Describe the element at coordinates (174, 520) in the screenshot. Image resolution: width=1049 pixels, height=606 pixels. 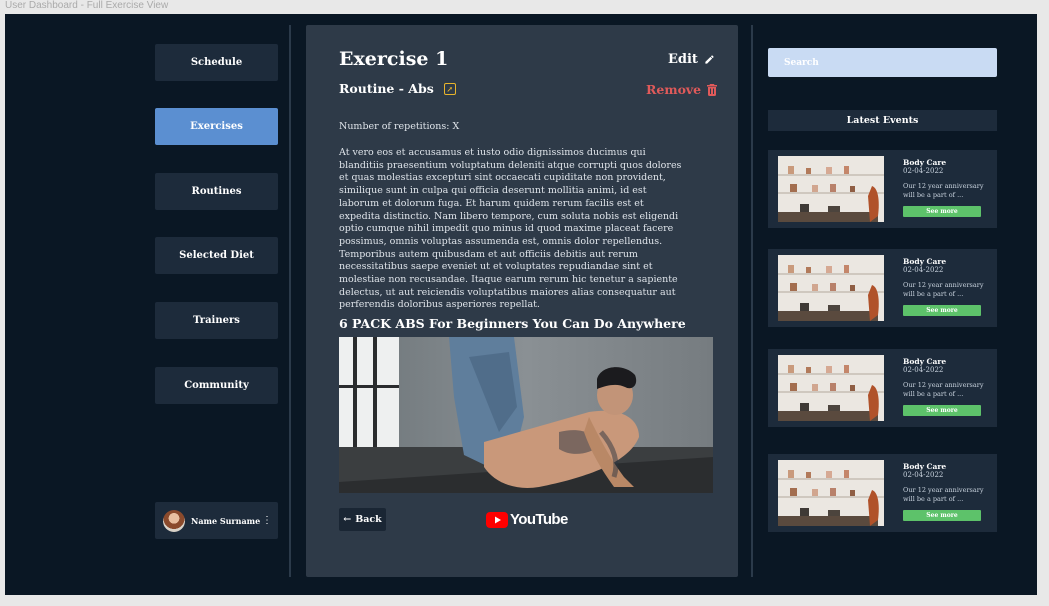
I see `avatar` at that location.